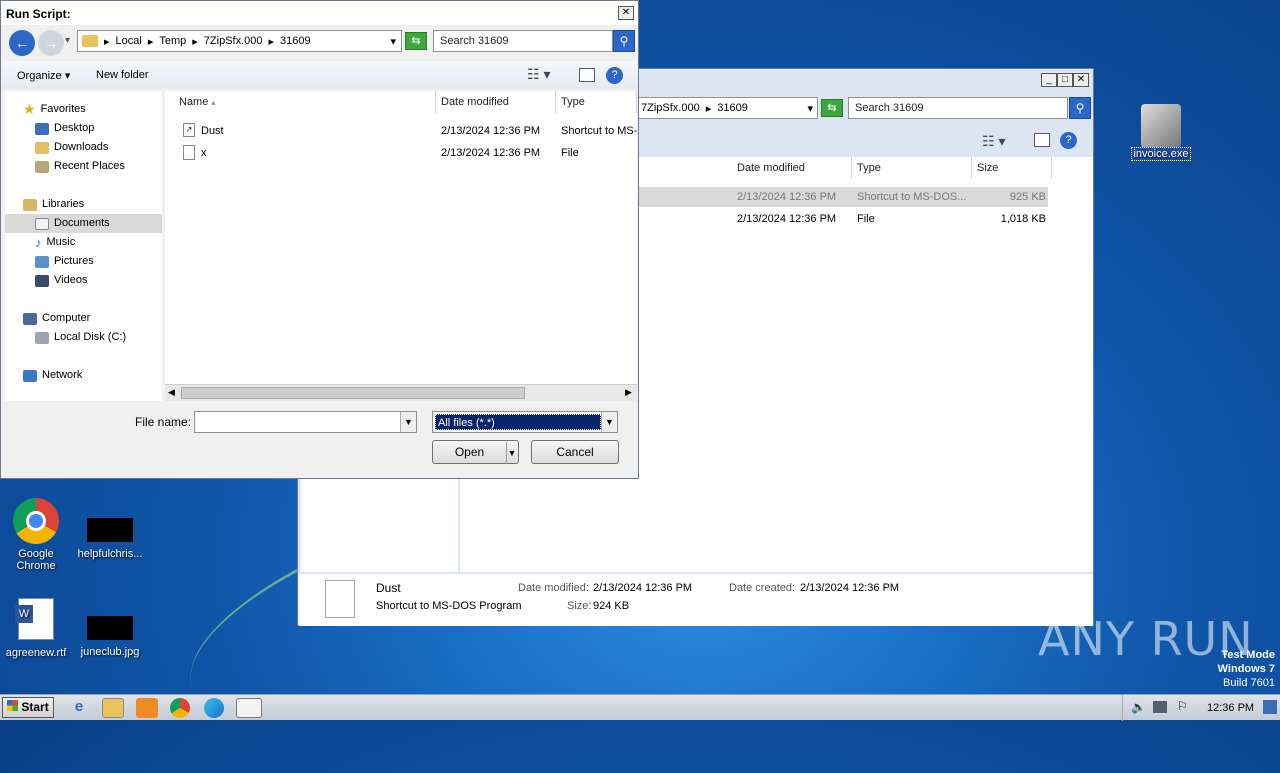 The width and height of the screenshot is (1280, 773). I want to click on column-name: Name ▴, so click(305, 102).